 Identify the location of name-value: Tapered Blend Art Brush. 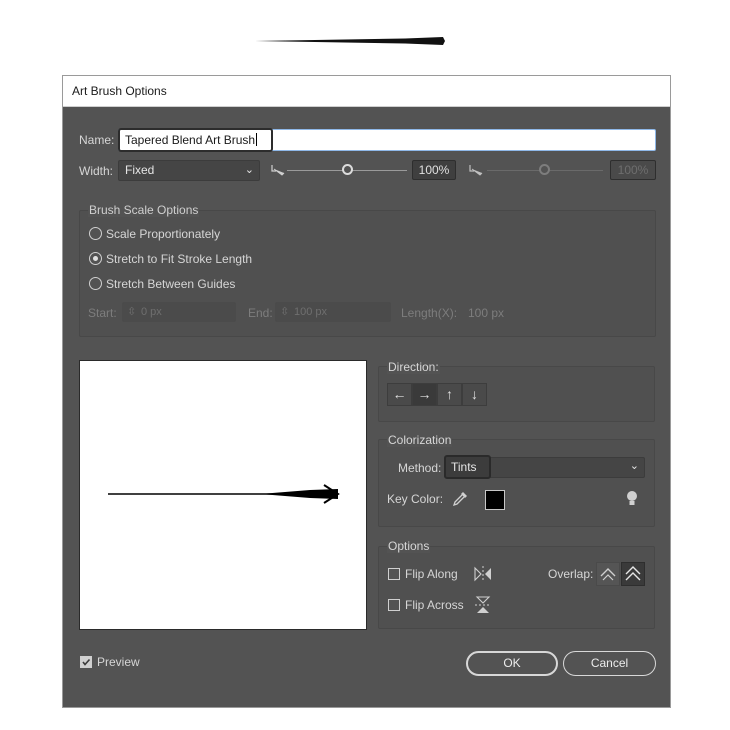
(190, 140).